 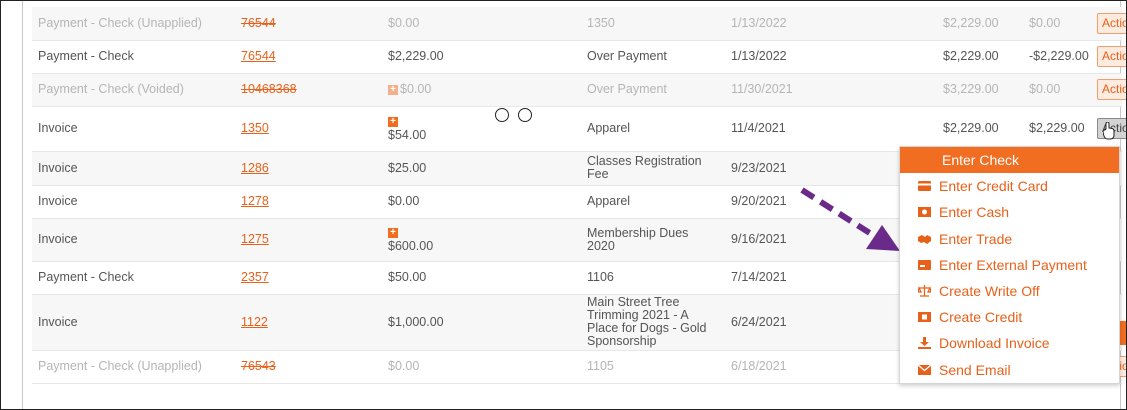 What do you see at coordinates (1009, 343) in the screenshot?
I see `menu-item-download-invoice: Download Invoice` at bounding box center [1009, 343].